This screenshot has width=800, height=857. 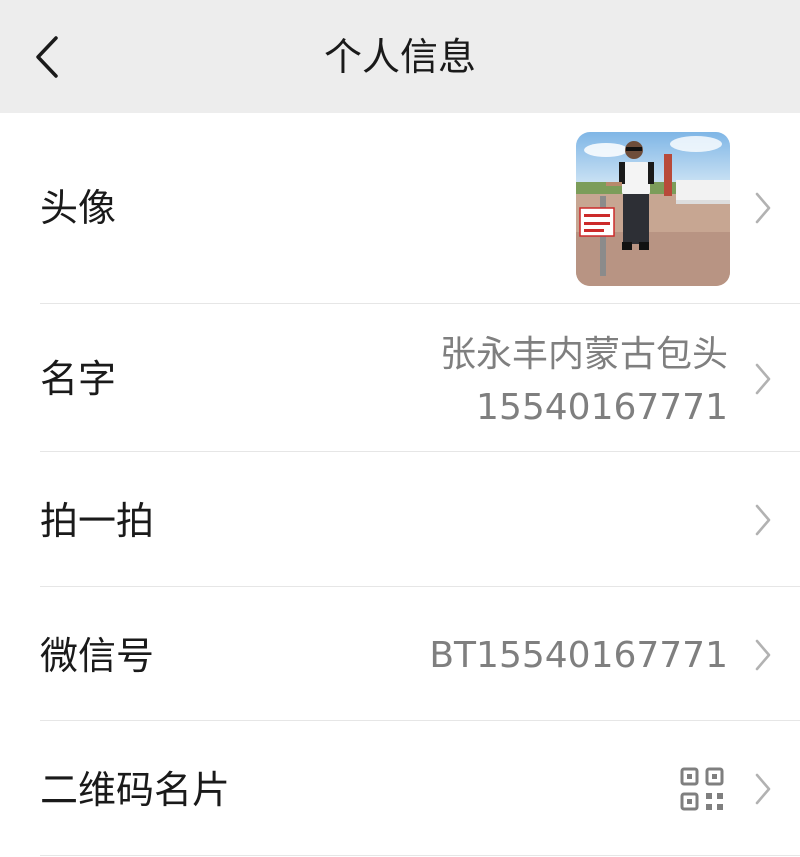 What do you see at coordinates (78, 379) in the screenshot?
I see `name-label: 名字` at bounding box center [78, 379].